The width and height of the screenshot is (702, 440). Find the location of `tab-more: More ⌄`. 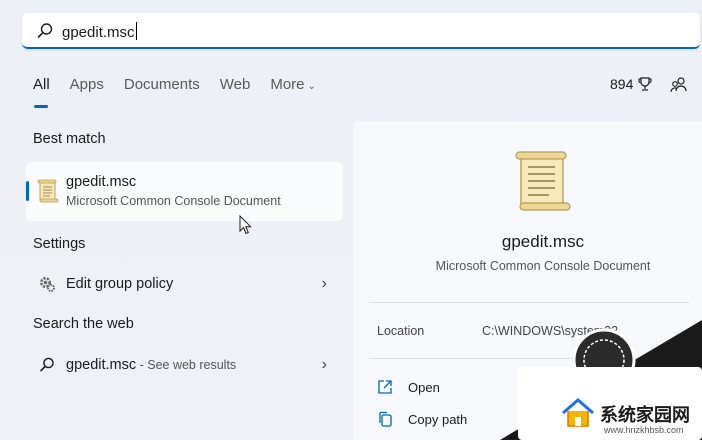

tab-more: More ⌄ is located at coordinates (293, 88).